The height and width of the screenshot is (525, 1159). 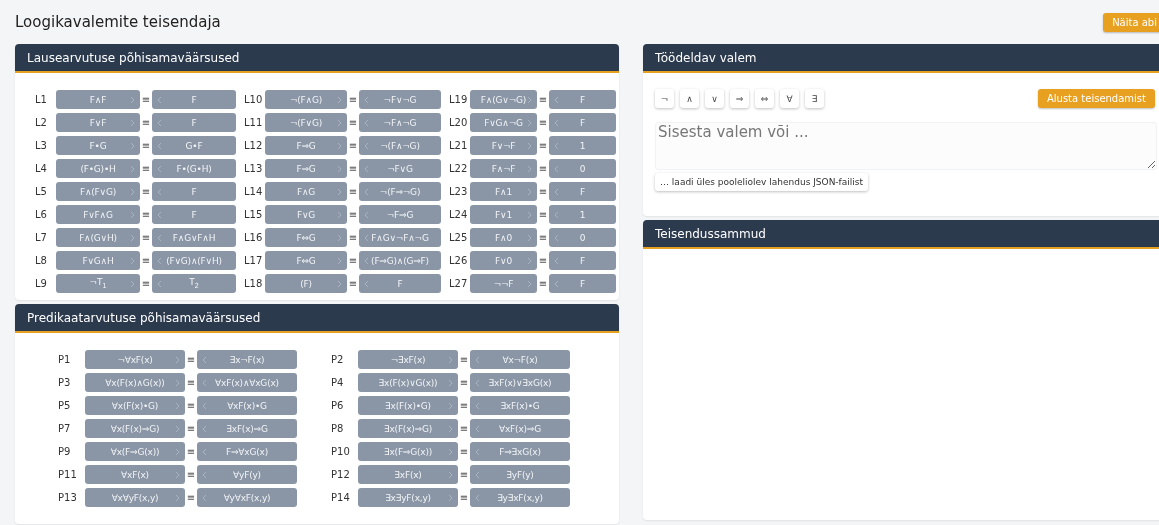 What do you see at coordinates (194, 260) in the screenshot?
I see `formula-button: (F∨G)∧(F∨H)` at bounding box center [194, 260].